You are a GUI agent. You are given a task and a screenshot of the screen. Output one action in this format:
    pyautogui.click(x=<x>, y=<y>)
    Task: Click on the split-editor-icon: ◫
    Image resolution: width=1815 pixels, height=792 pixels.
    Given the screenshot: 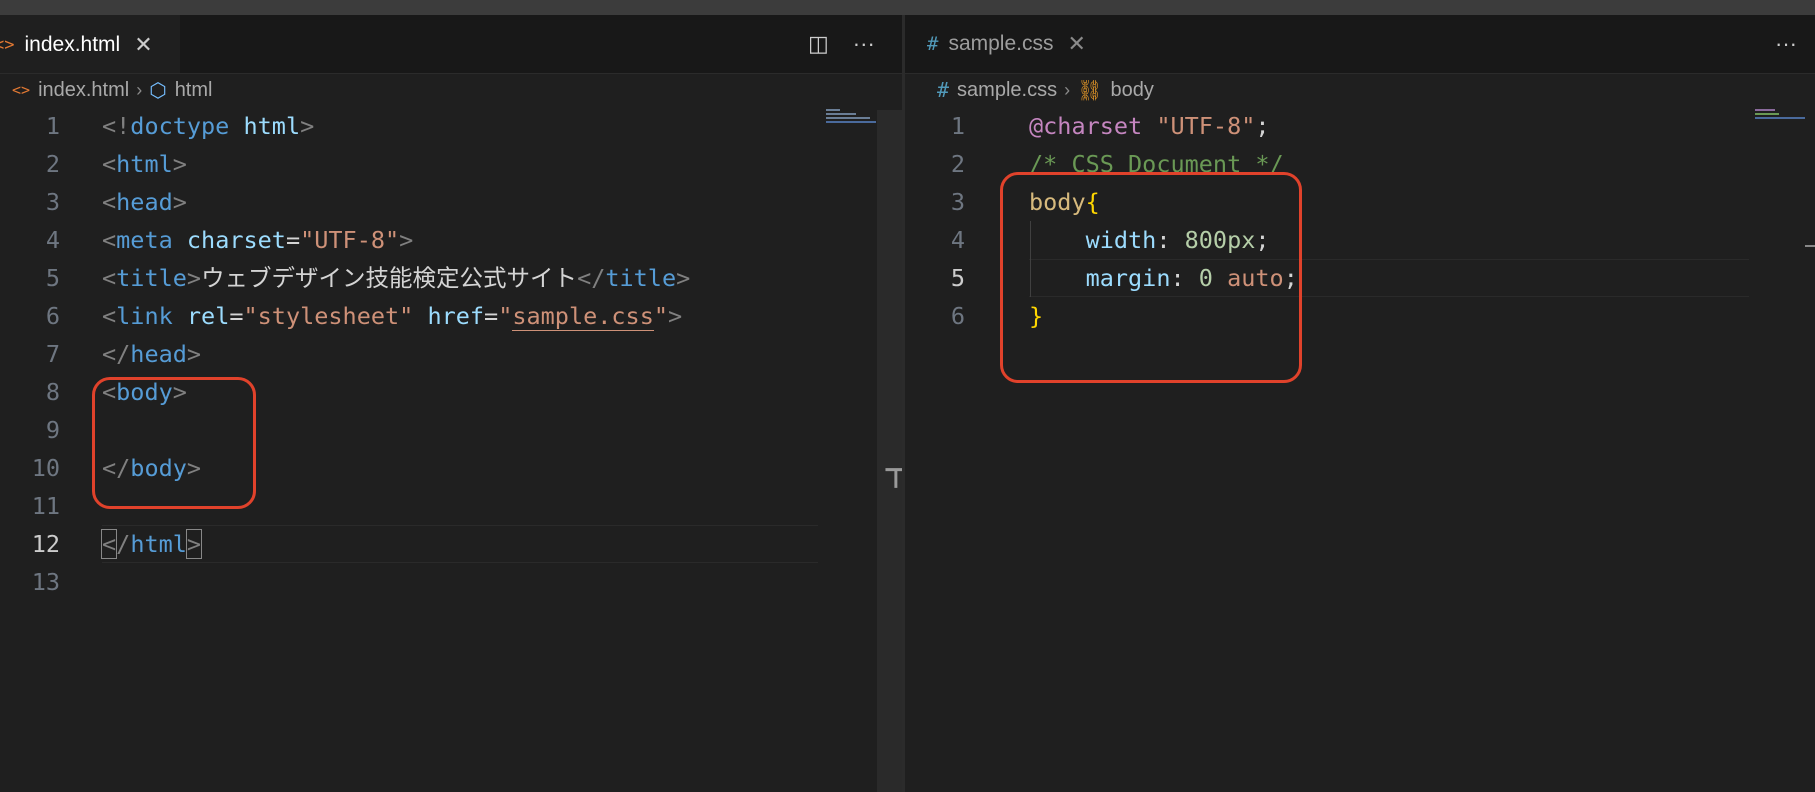 What is the action you would take?
    pyautogui.click(x=818, y=44)
    